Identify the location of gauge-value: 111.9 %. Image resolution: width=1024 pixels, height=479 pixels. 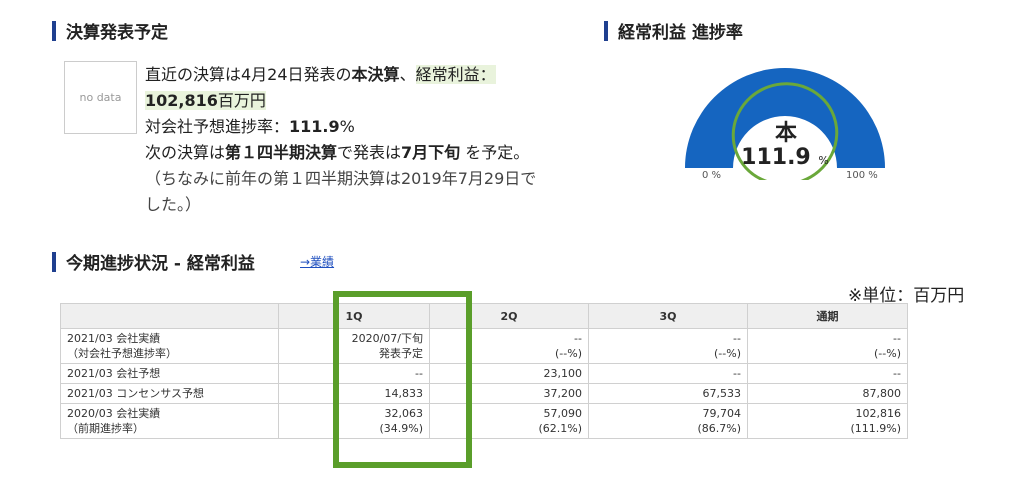
(785, 157).